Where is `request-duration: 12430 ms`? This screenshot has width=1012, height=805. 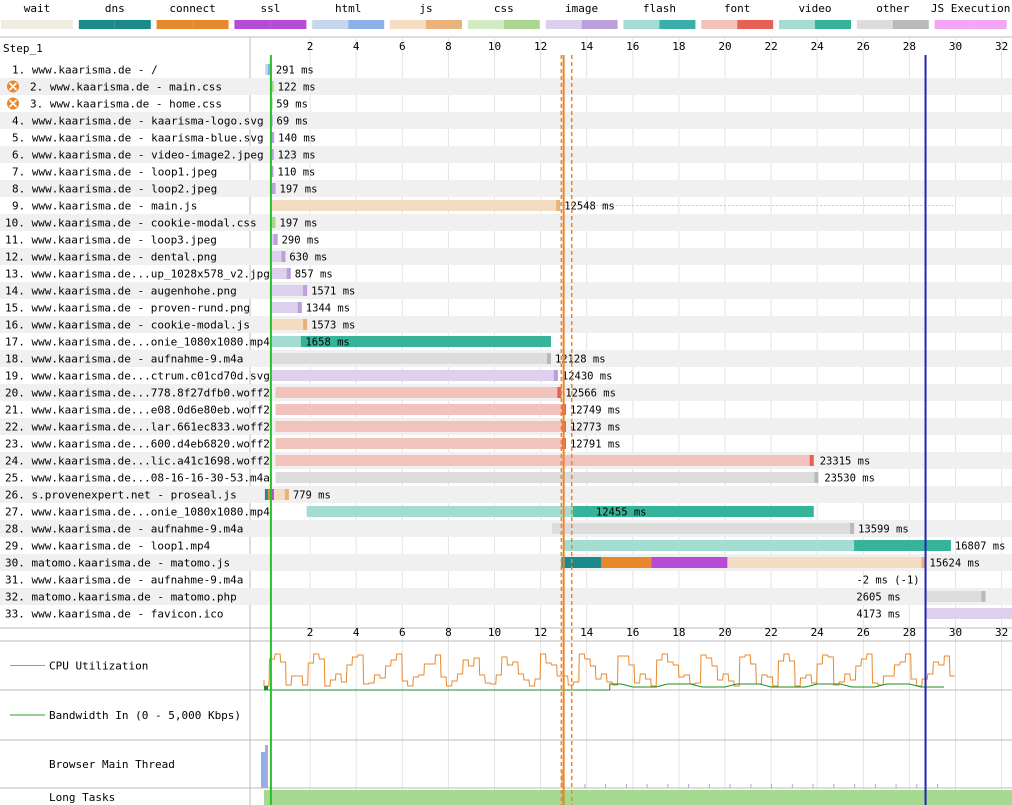 request-duration: 12430 ms is located at coordinates (587, 377).